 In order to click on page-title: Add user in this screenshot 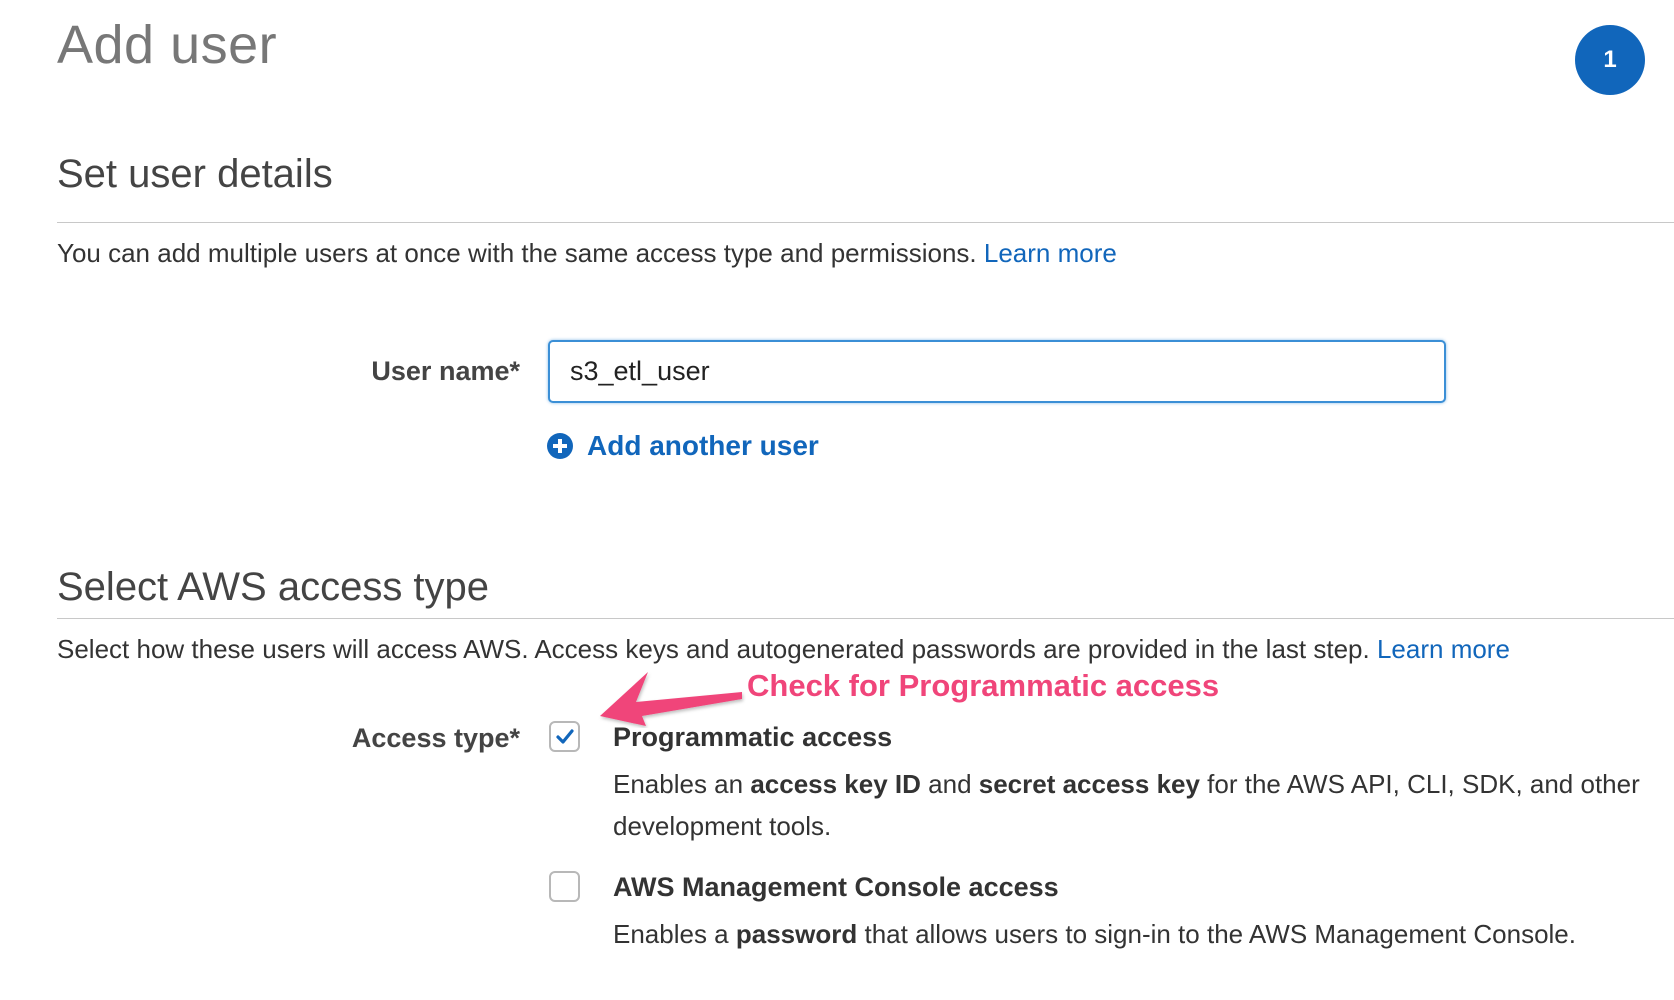, I will do `click(167, 45)`.